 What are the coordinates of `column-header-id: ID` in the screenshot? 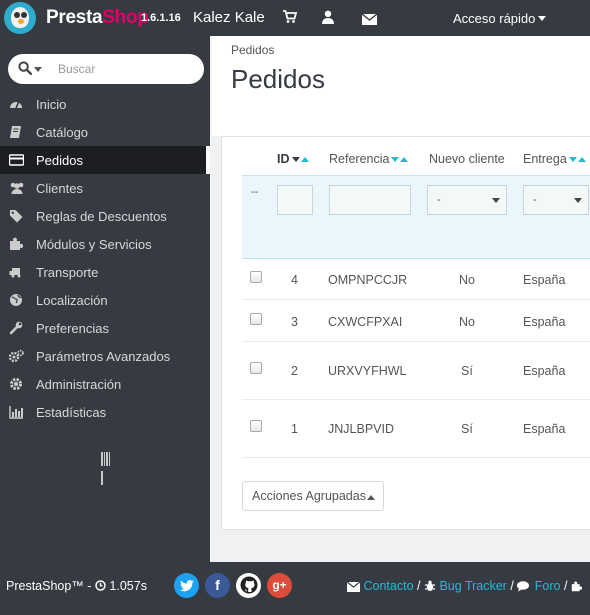 It's located at (293, 159).